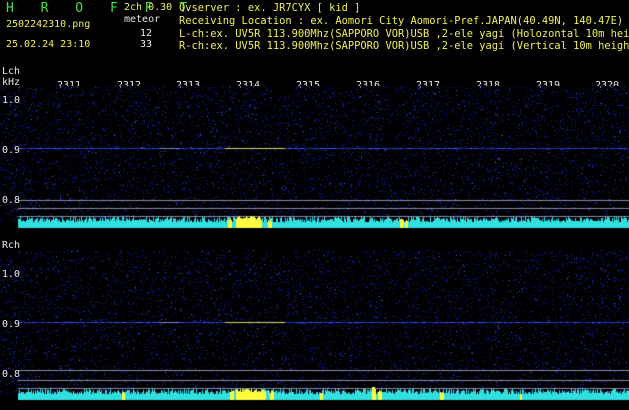 The image size is (629, 410). Describe the element at coordinates (11, 324) in the screenshot. I see `rch-freq-tick: 0.9` at that location.